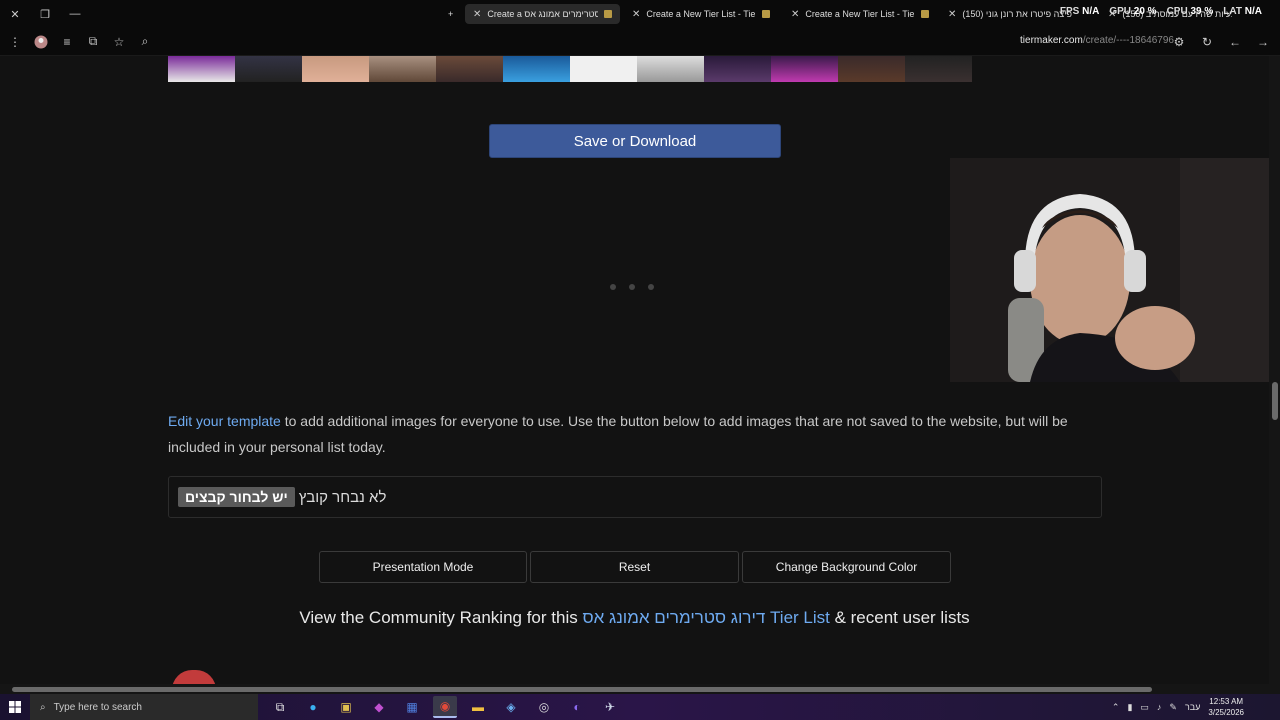 This screenshot has width=1280, height=720. I want to click on site-settings-icon: ⚙, so click(1179, 42).